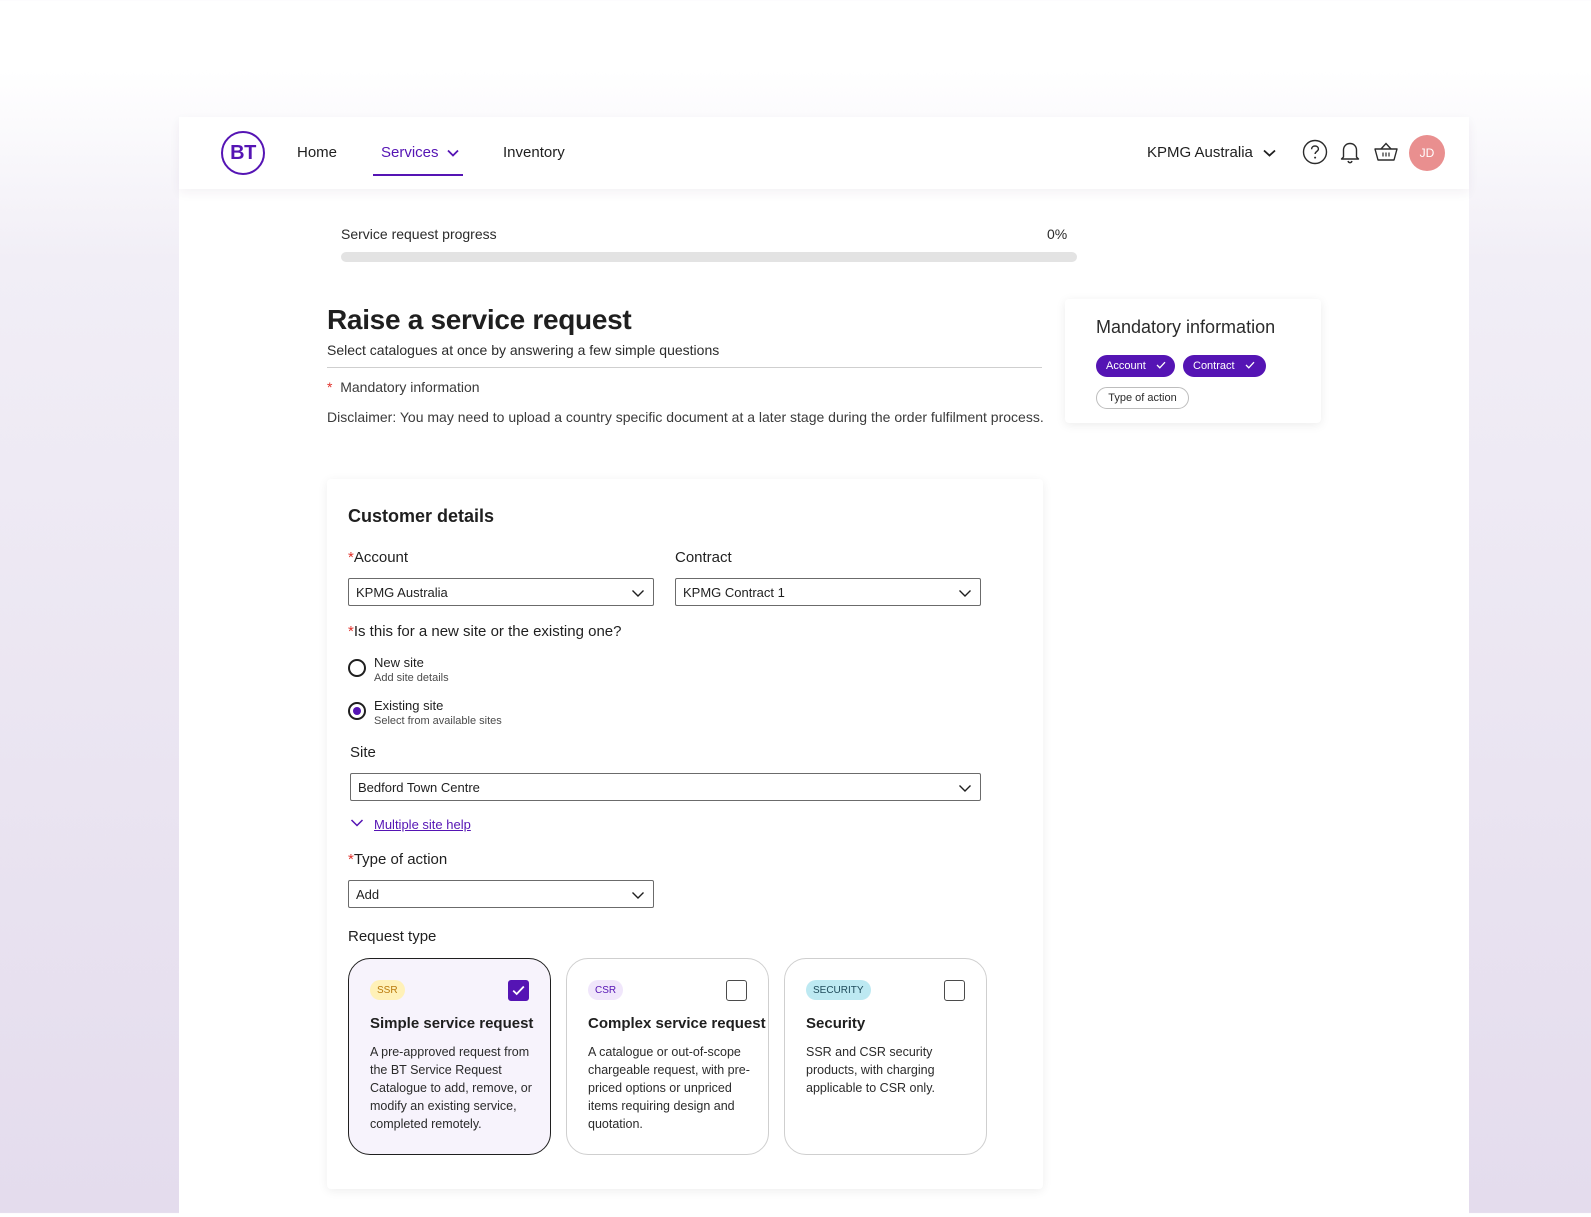 The width and height of the screenshot is (1591, 1217). I want to click on radio-sublabel: Add site details, so click(411, 678).